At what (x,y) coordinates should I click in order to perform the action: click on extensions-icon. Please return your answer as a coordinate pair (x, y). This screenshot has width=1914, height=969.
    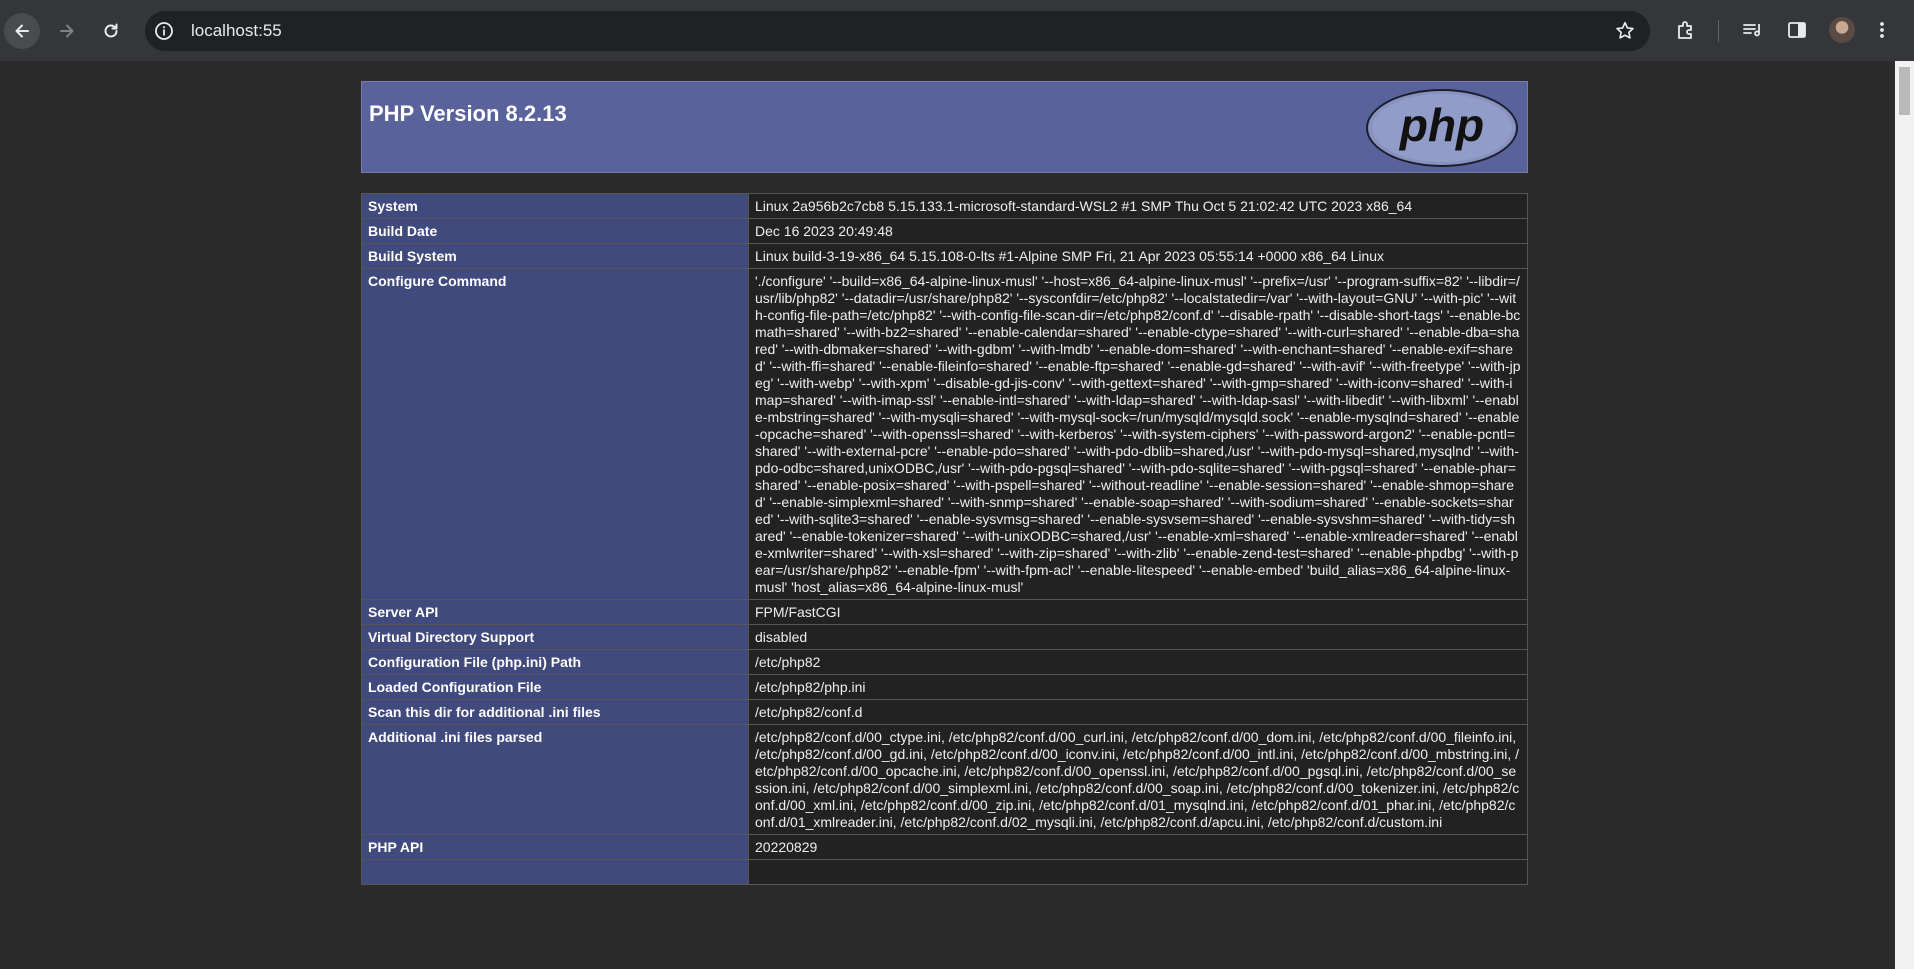
    Looking at the image, I should click on (1686, 30).